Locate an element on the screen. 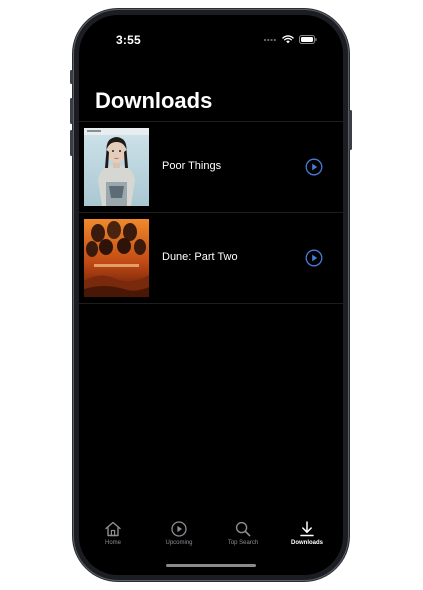  tab-upcoming: Upcoming is located at coordinates (179, 533).